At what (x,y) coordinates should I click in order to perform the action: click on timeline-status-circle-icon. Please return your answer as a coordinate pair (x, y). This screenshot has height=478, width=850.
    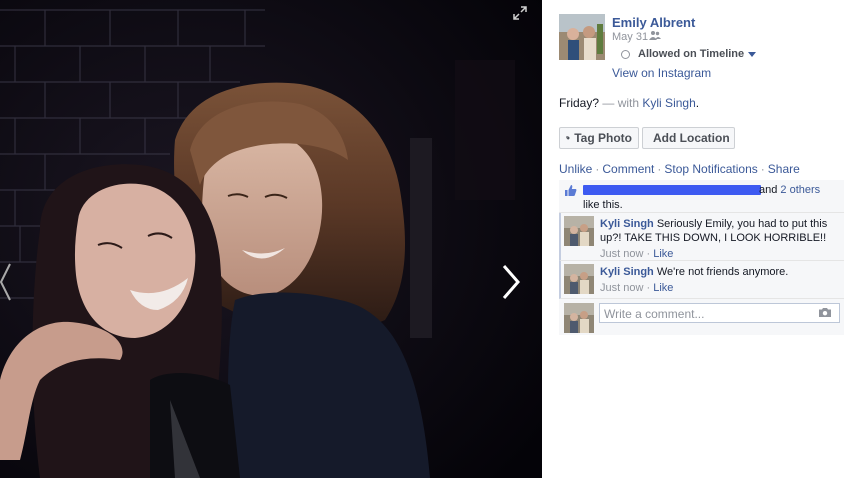
    Looking at the image, I should click on (625, 54).